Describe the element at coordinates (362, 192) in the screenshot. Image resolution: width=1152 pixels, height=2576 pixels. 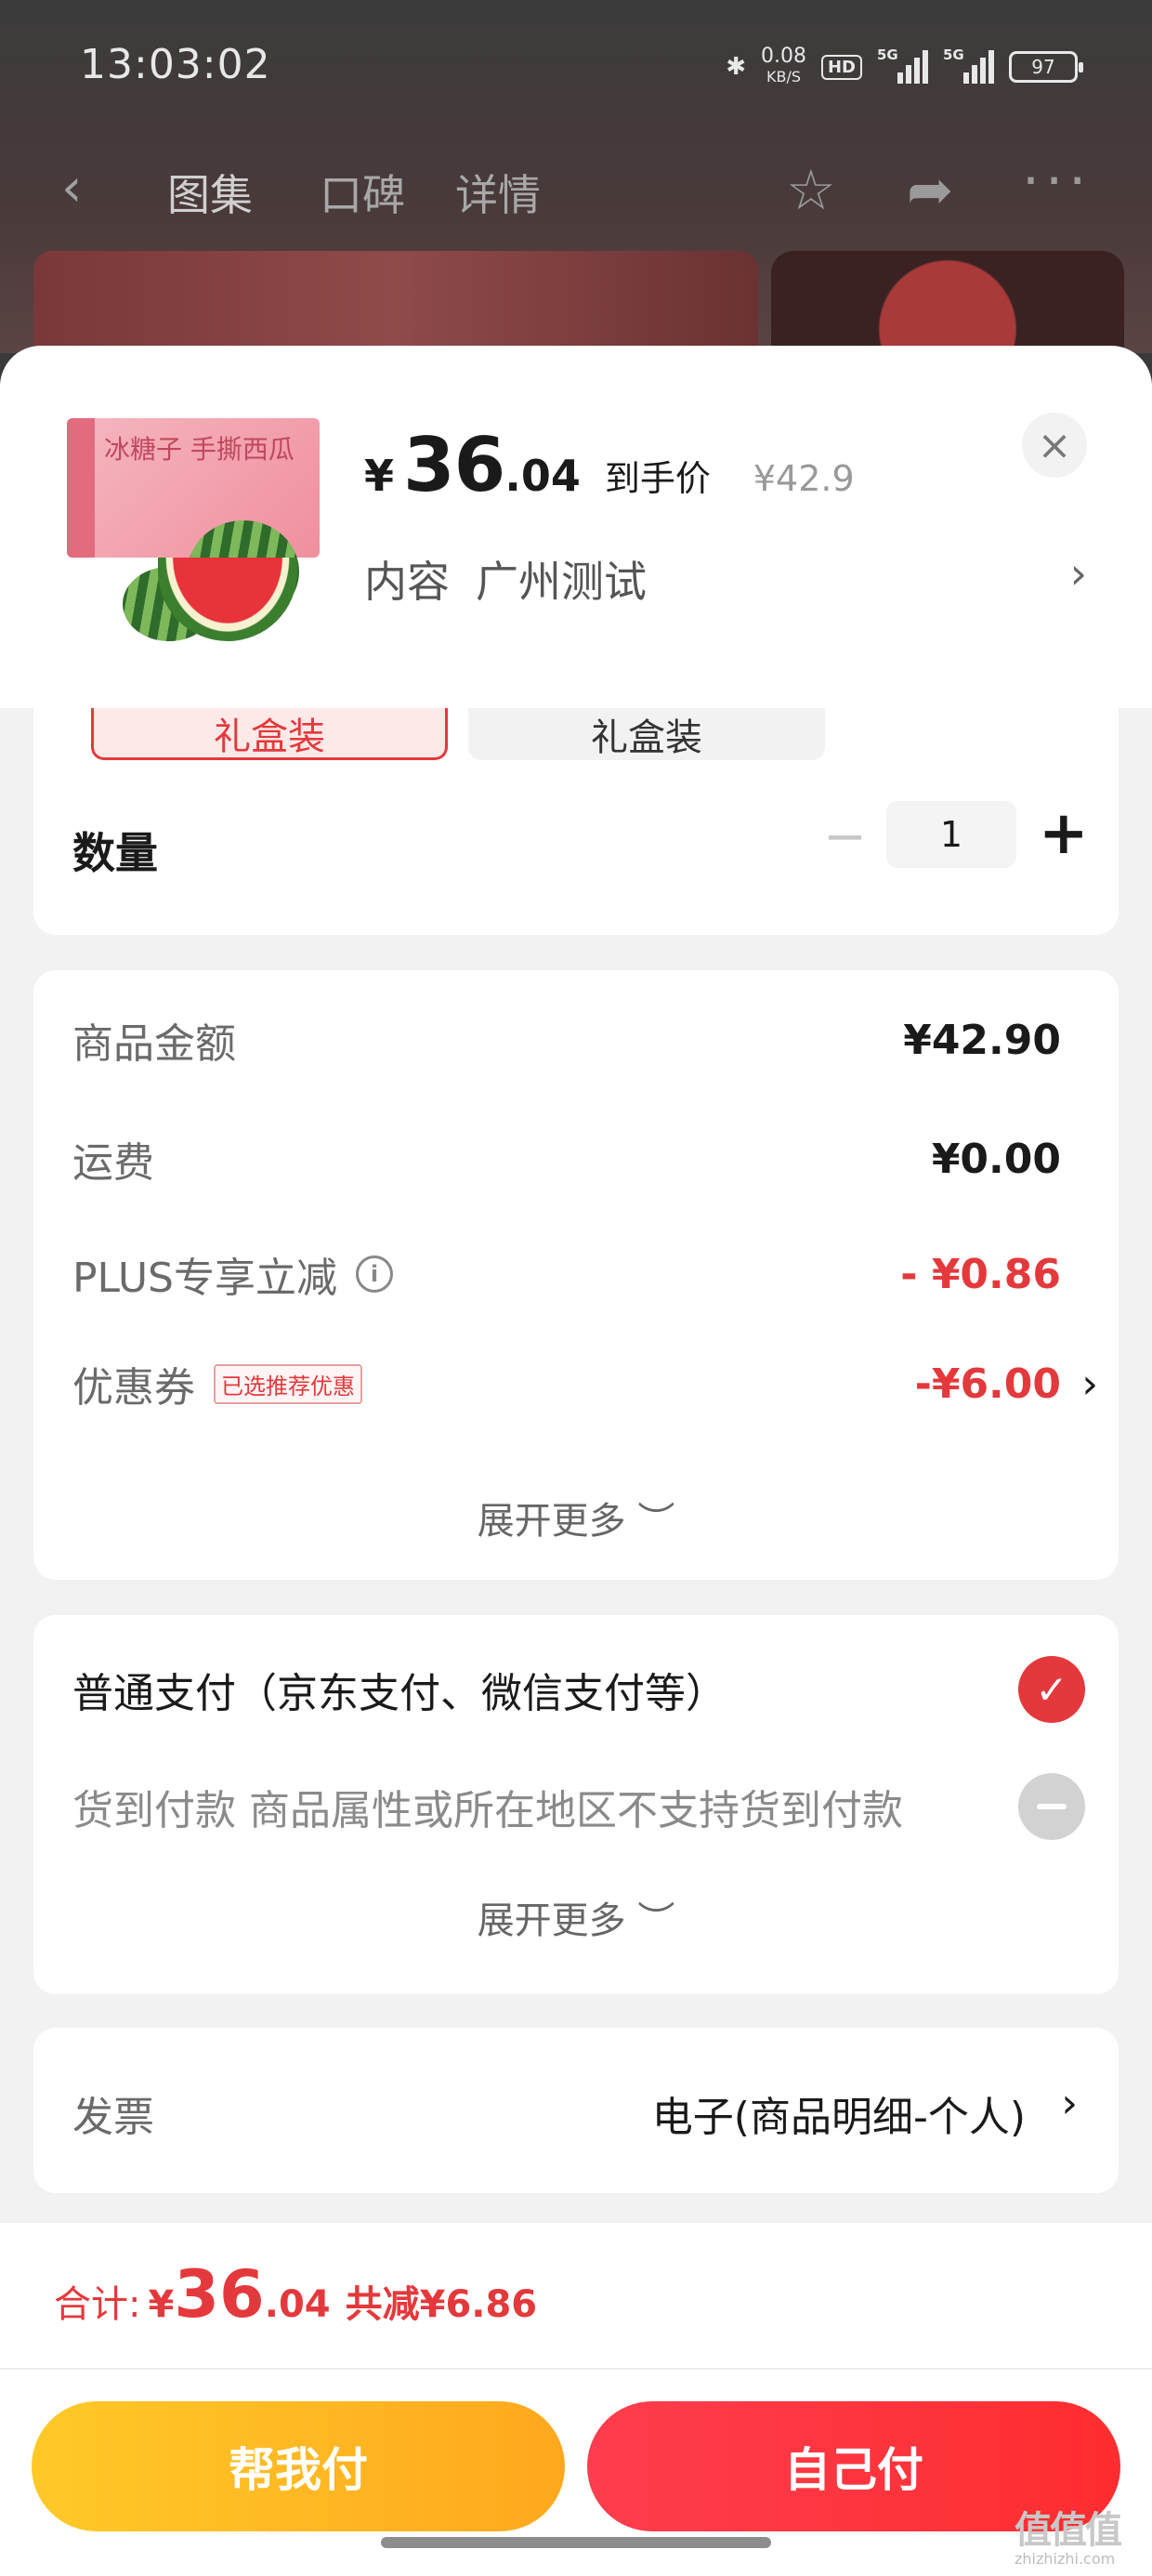
I see `tab-reviews: 口碑` at that location.